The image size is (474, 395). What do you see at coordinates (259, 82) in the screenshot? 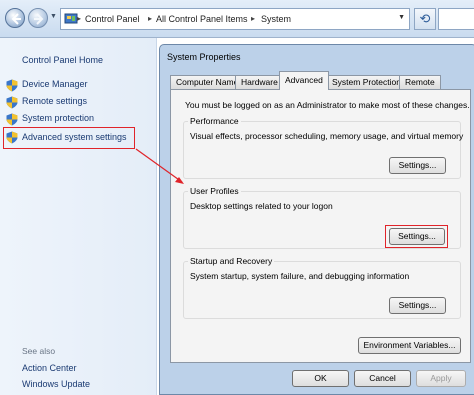
I see `tab-hardware: Hardware` at bounding box center [259, 82].